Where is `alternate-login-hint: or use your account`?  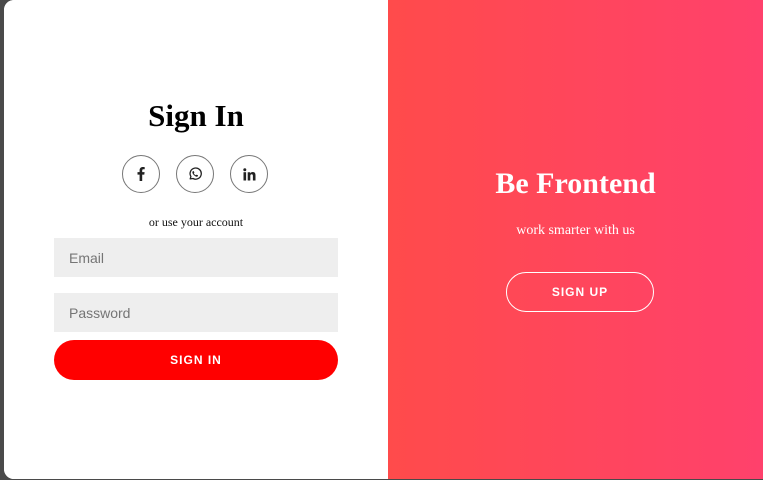 alternate-login-hint: or use your account is located at coordinates (196, 222).